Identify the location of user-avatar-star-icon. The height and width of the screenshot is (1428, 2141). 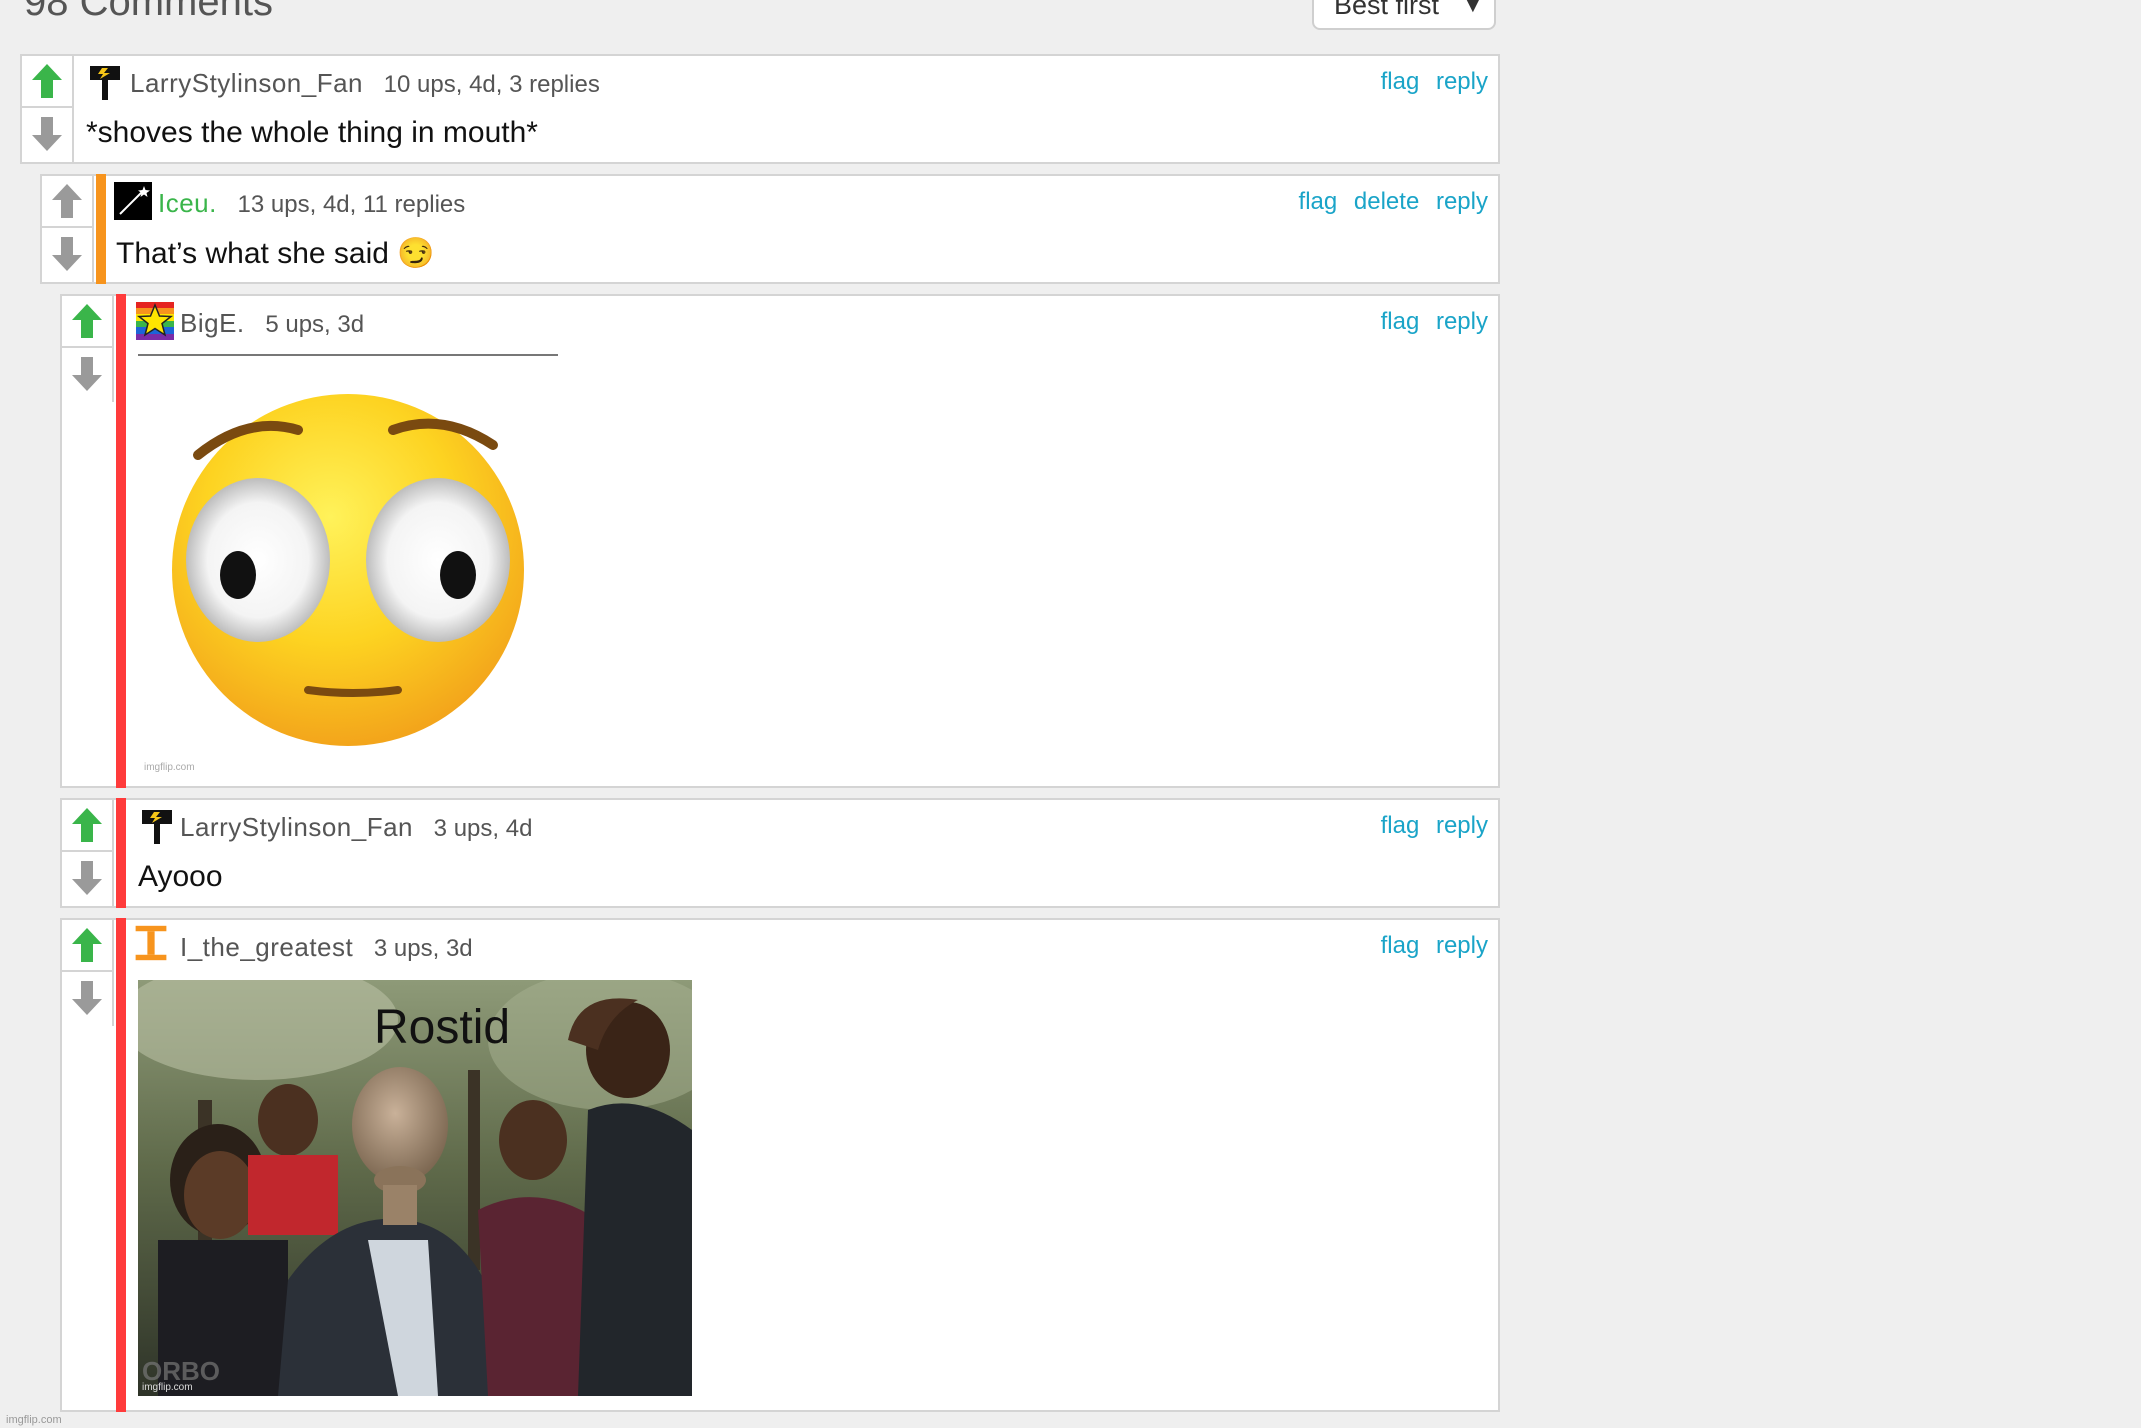
(155, 321).